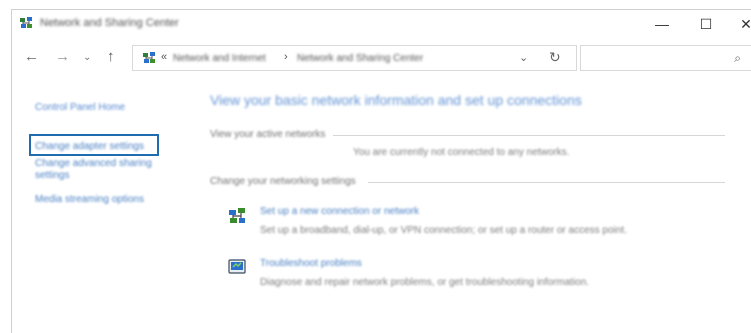  What do you see at coordinates (662, 24) in the screenshot?
I see `minimize-button: —` at bounding box center [662, 24].